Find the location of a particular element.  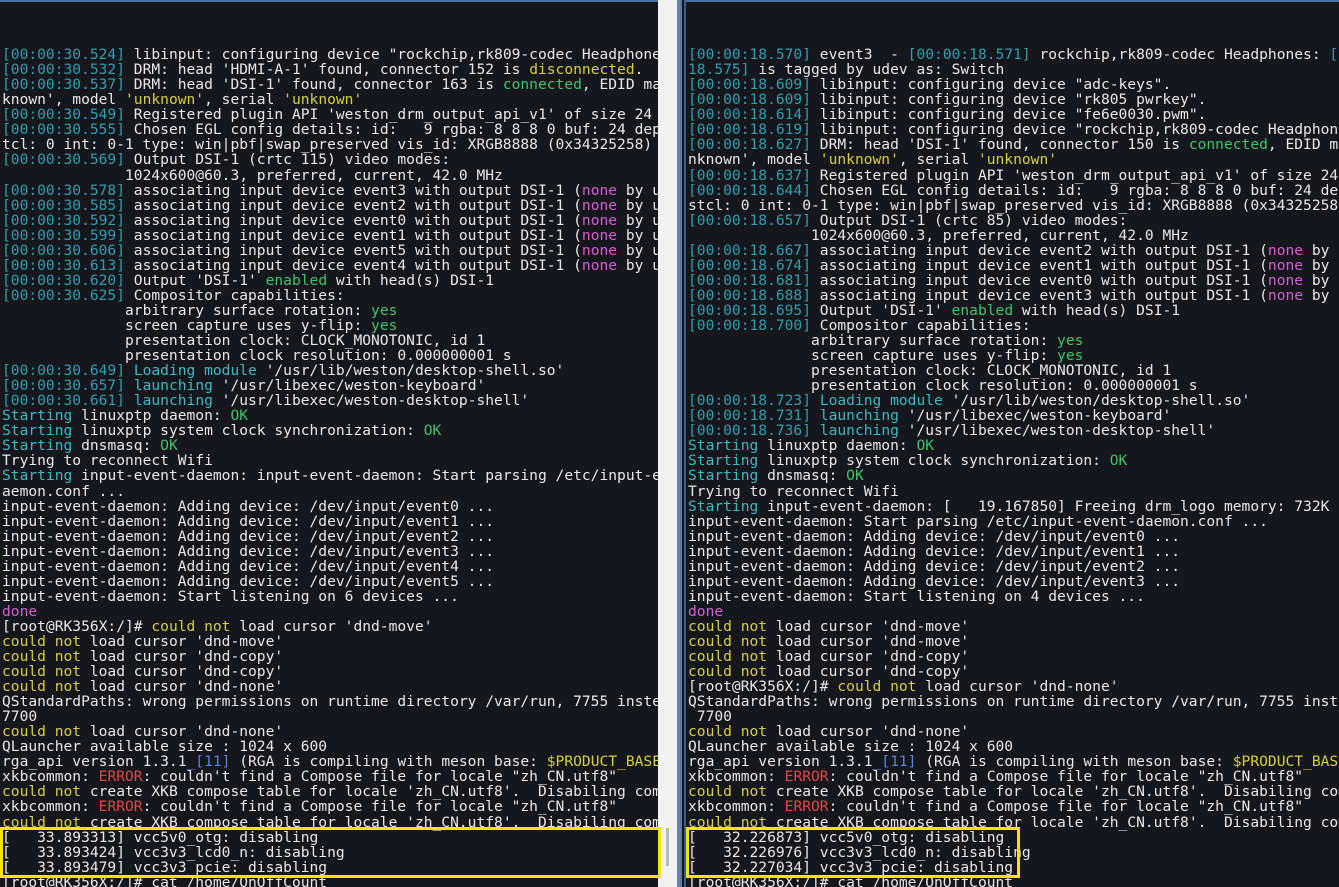

right-terminal-line: Trying to reconnect Wifi is located at coordinates (1012, 491).